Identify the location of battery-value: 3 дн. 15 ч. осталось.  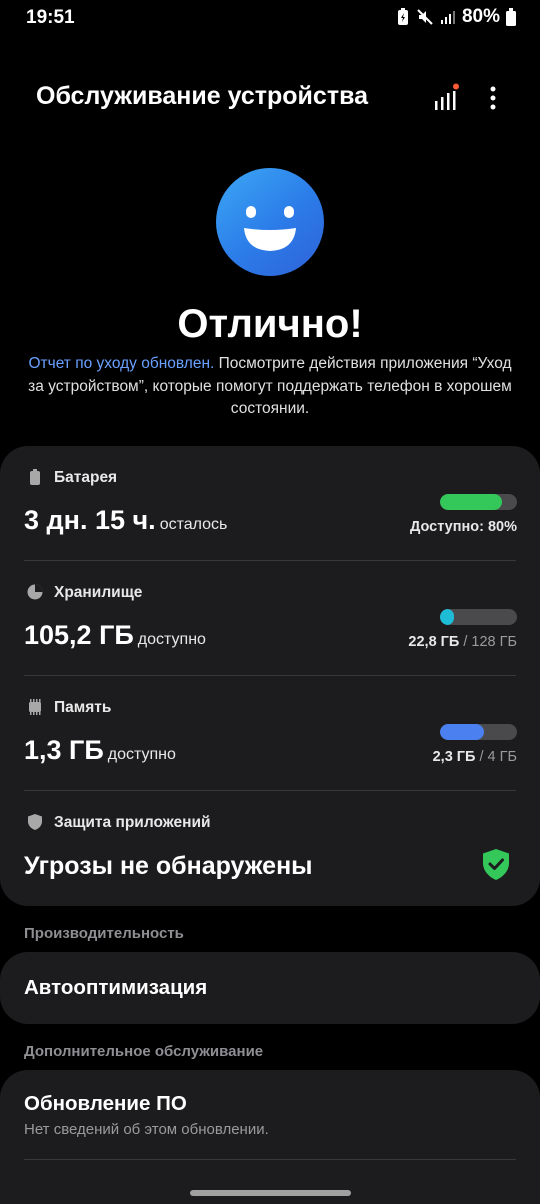
(125, 520).